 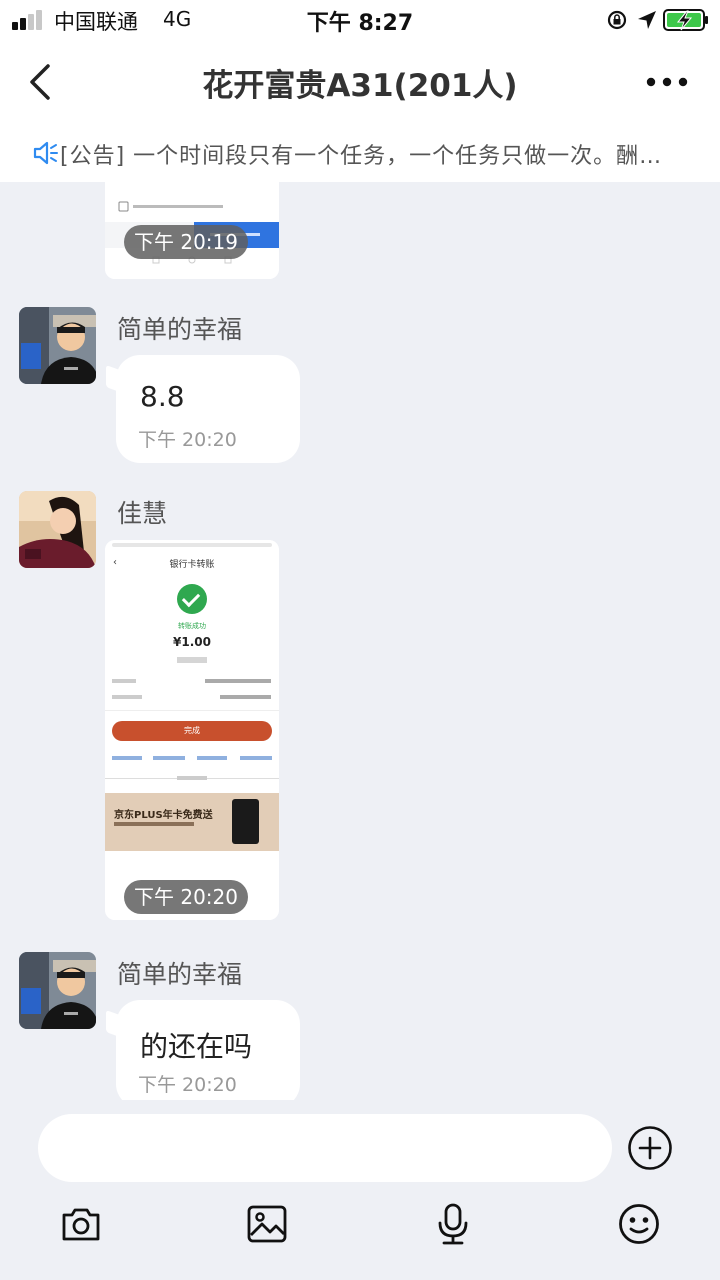 What do you see at coordinates (192, 565) in the screenshot?
I see `receipt-title: 银行卡转账` at bounding box center [192, 565].